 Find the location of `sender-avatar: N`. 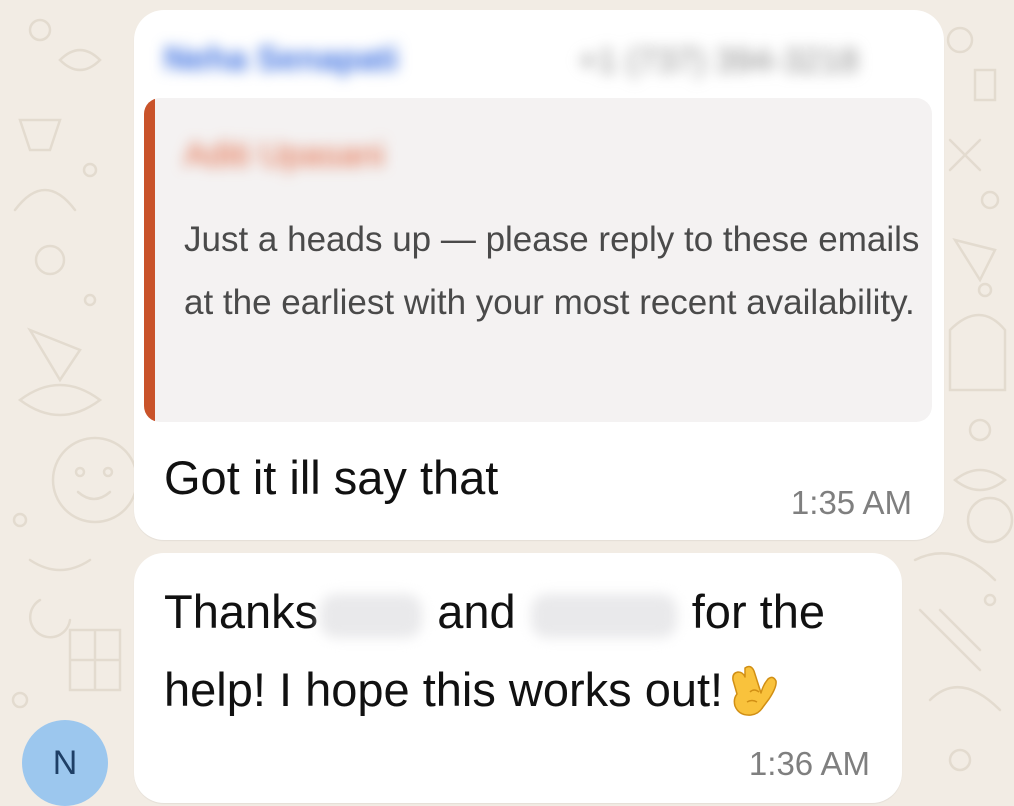

sender-avatar: N is located at coordinates (65, 763).